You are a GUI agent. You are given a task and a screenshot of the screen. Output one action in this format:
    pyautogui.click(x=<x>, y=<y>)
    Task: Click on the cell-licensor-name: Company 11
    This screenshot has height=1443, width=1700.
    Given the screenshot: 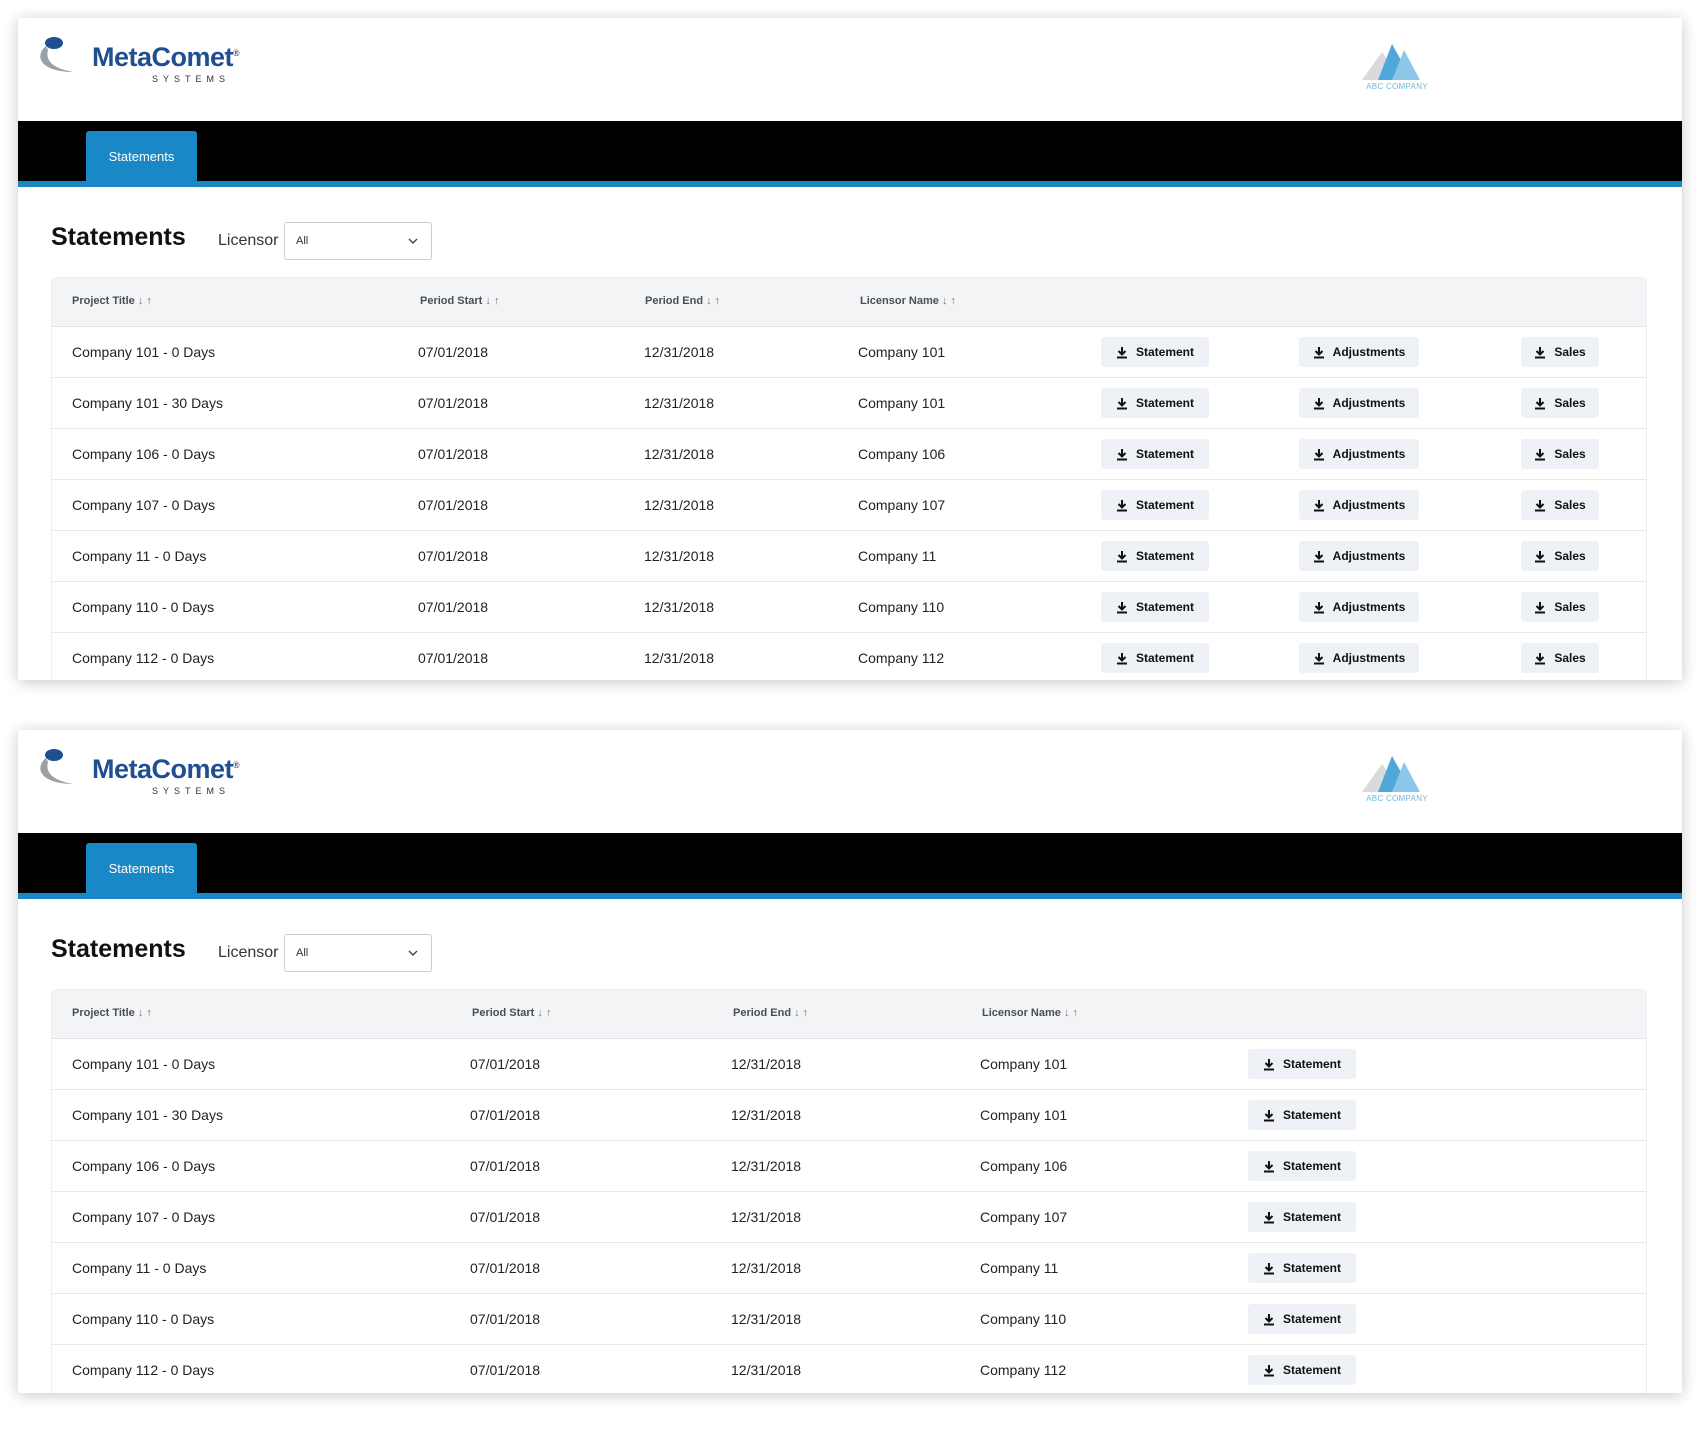 What is the action you would take?
    pyautogui.click(x=1019, y=1268)
    